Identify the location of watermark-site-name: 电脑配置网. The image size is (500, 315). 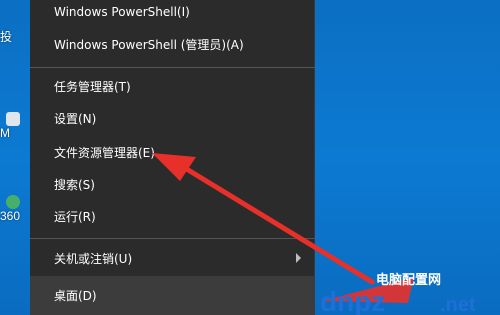
(408, 279).